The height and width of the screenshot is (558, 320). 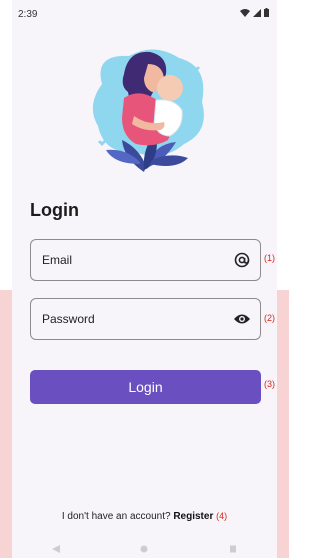 I want to click on battery-icon, so click(x=266, y=12).